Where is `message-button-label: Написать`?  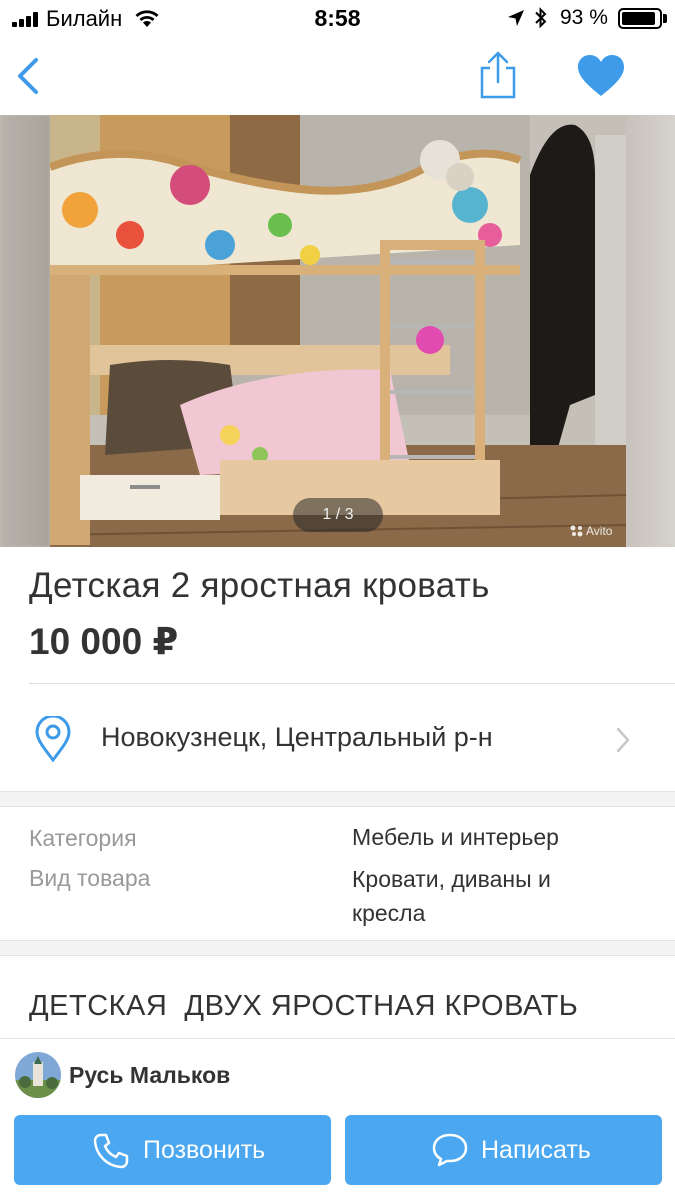 message-button-label: Написать is located at coordinates (536, 1150).